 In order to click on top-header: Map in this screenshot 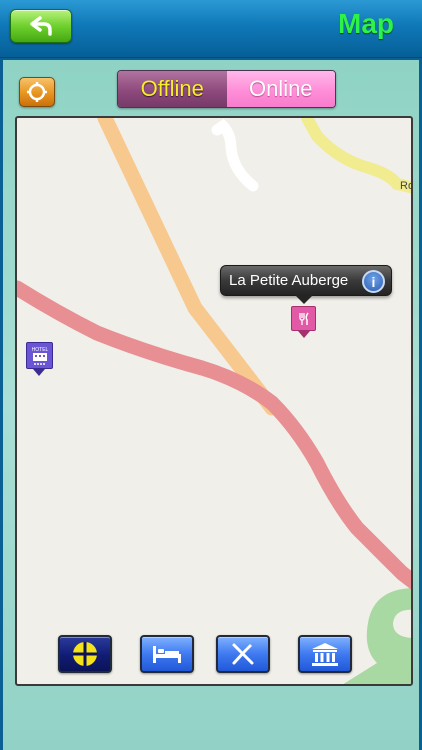, I will do `click(211, 29)`.